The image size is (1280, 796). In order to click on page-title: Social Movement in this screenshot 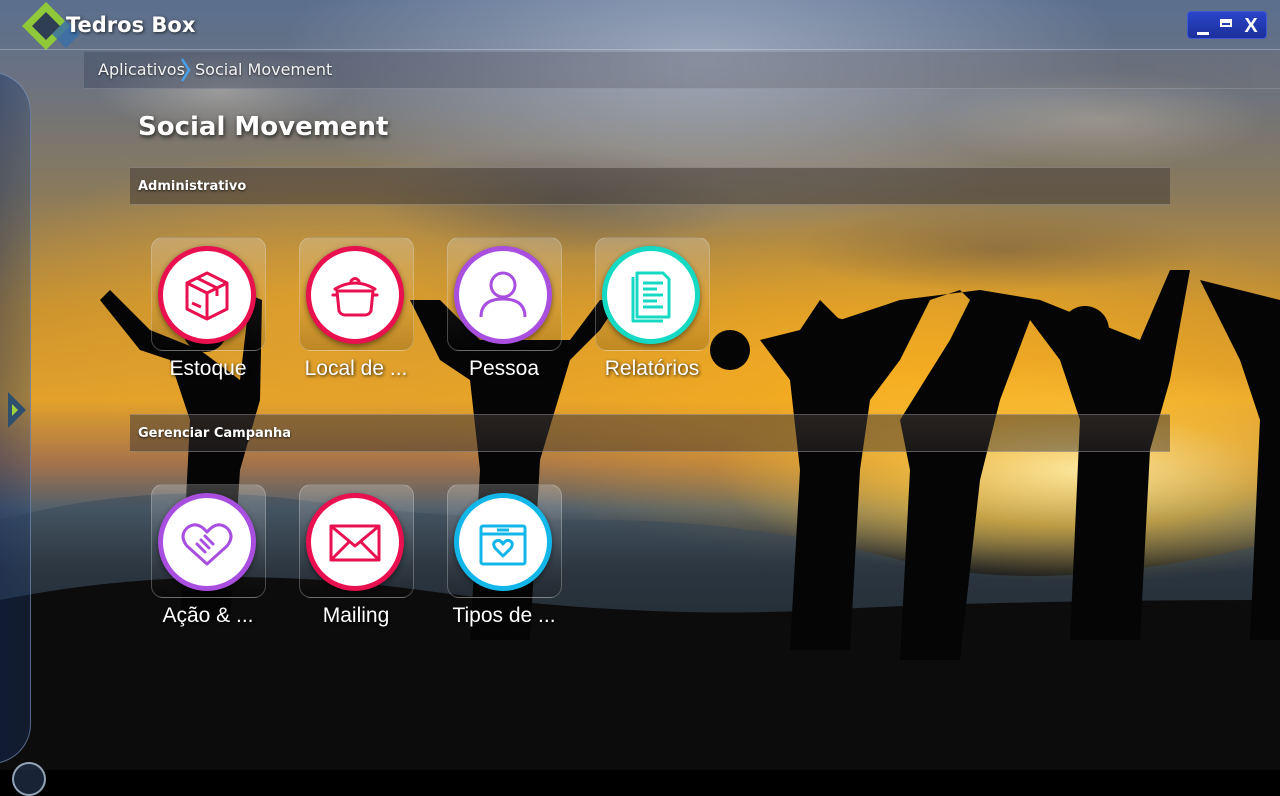, I will do `click(263, 127)`.